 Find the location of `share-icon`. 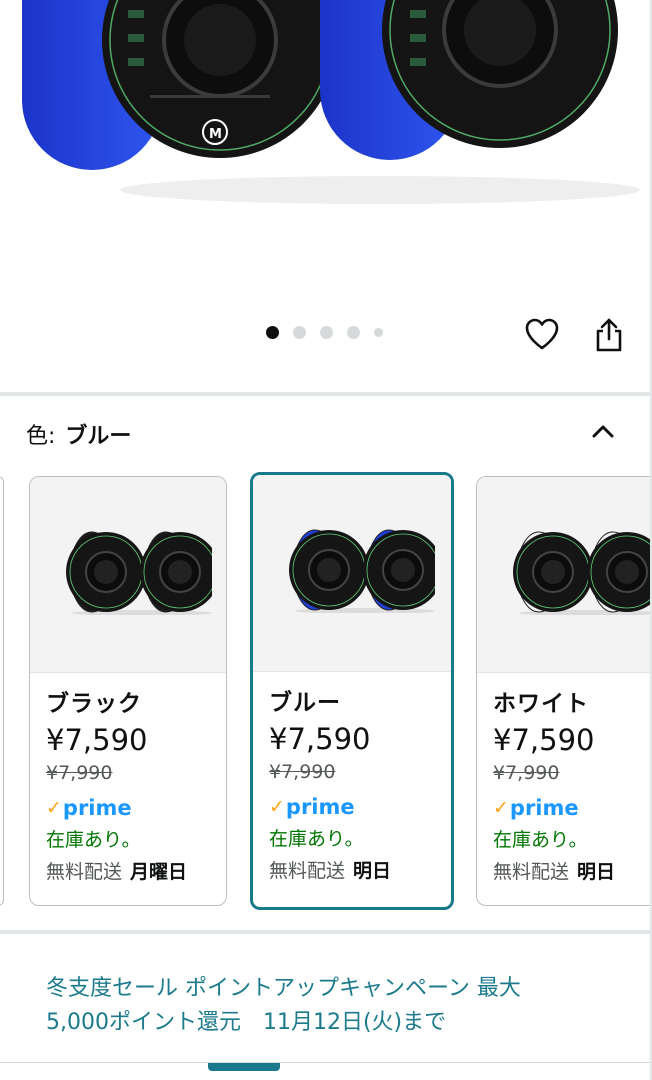

share-icon is located at coordinates (609, 335).